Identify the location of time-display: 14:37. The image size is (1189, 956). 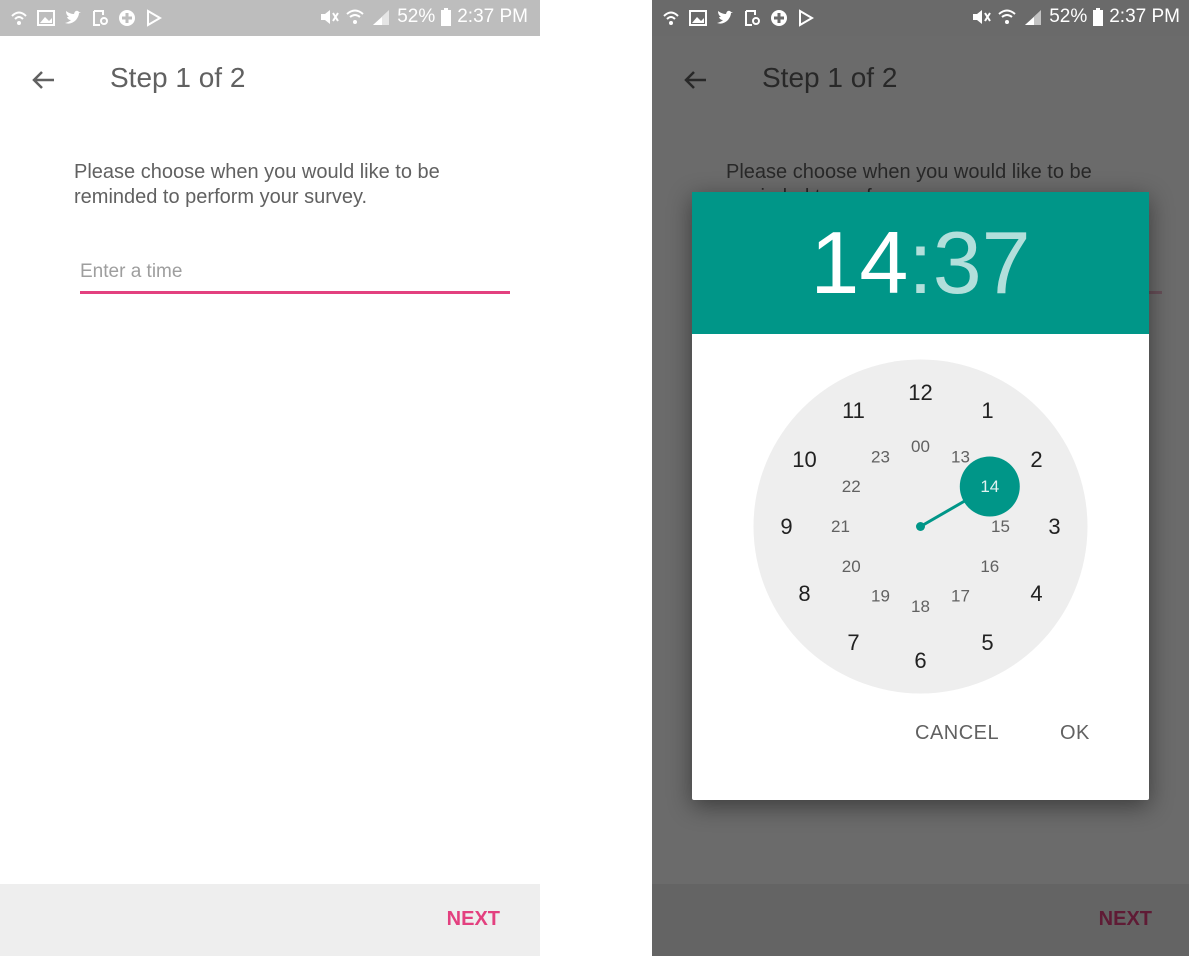
(920, 263).